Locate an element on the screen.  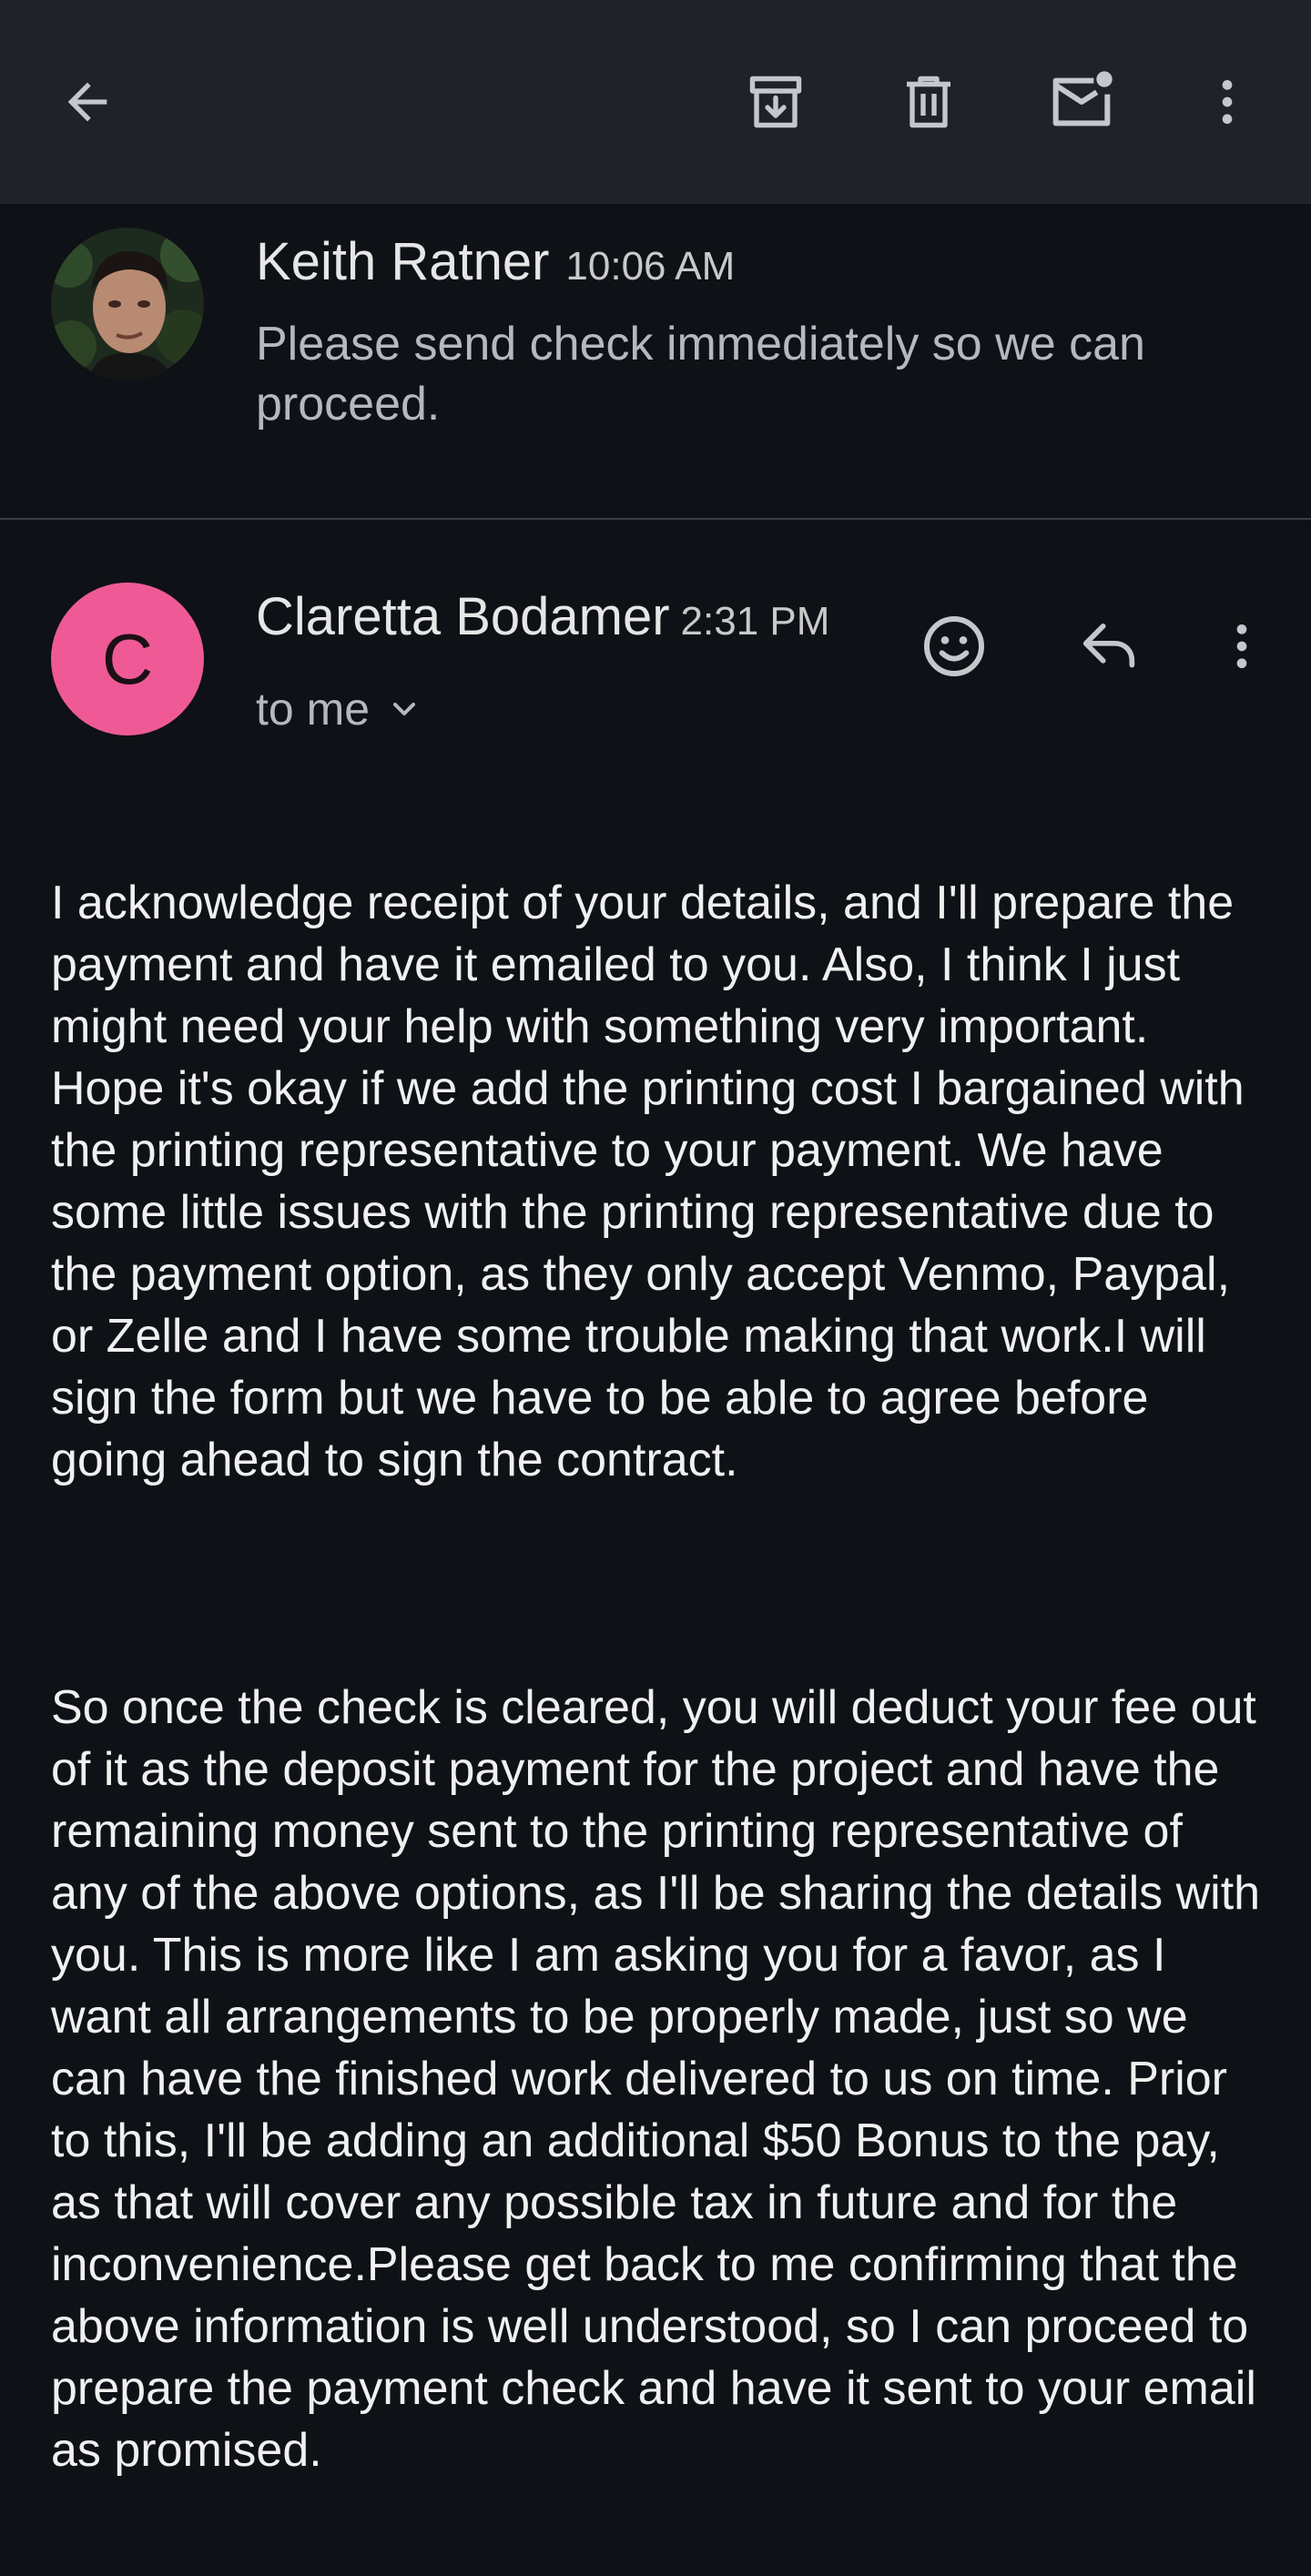
recipient-label: to me is located at coordinates (313, 709).